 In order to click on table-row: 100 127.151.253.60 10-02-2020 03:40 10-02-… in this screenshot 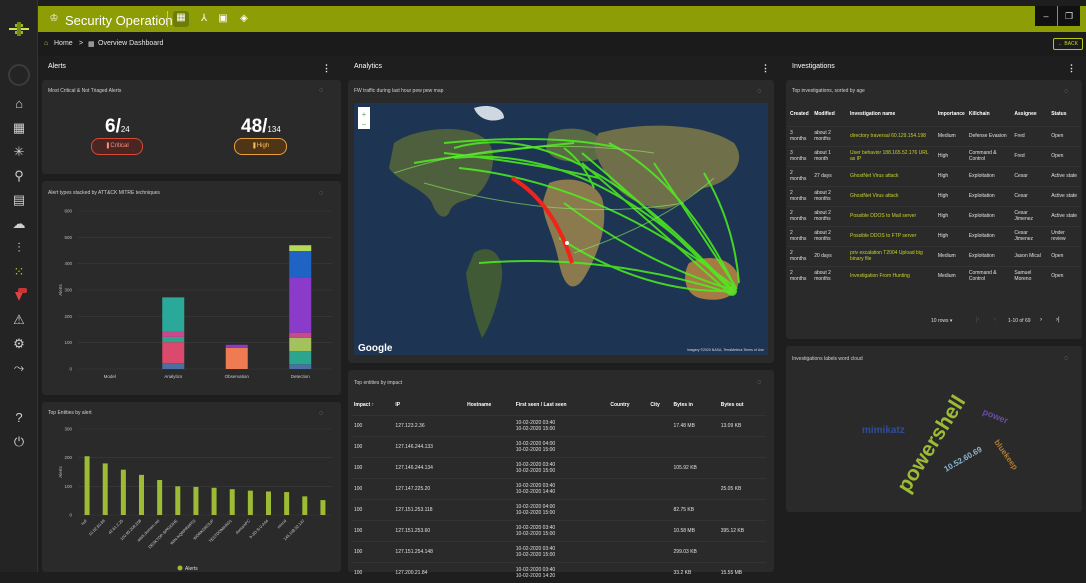, I will do `click(559, 530)`.